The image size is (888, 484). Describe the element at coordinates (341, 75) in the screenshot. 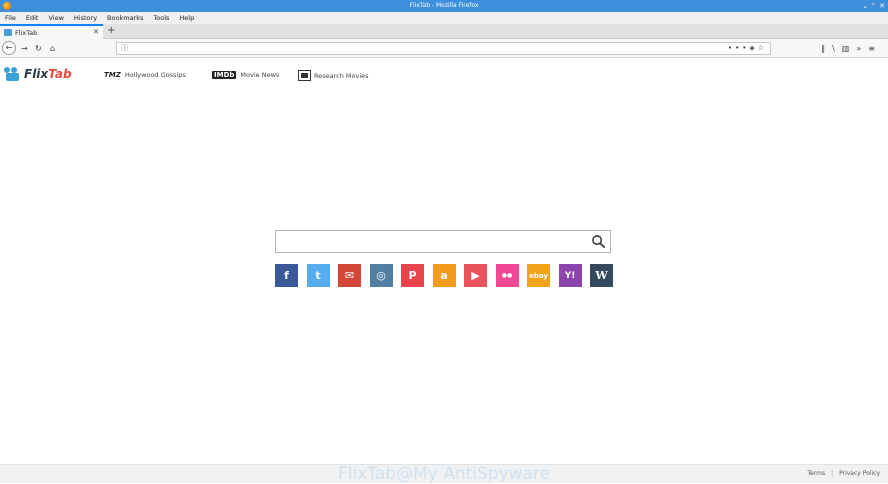

I see `research-movies-label: Research Movies` at that location.